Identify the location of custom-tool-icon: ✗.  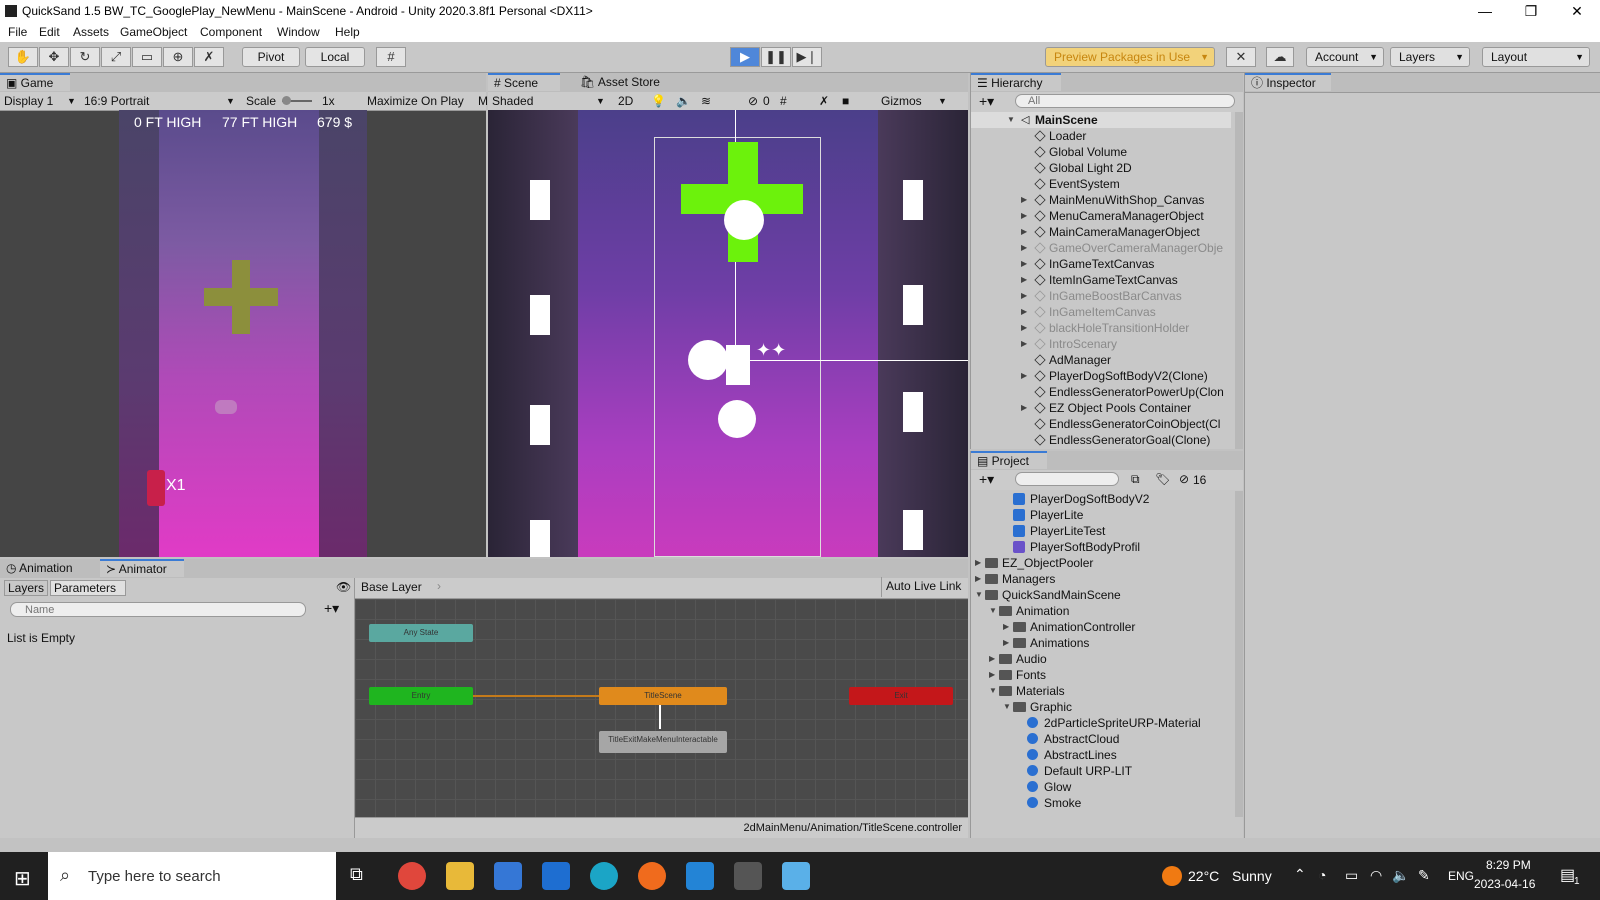
(209, 57).